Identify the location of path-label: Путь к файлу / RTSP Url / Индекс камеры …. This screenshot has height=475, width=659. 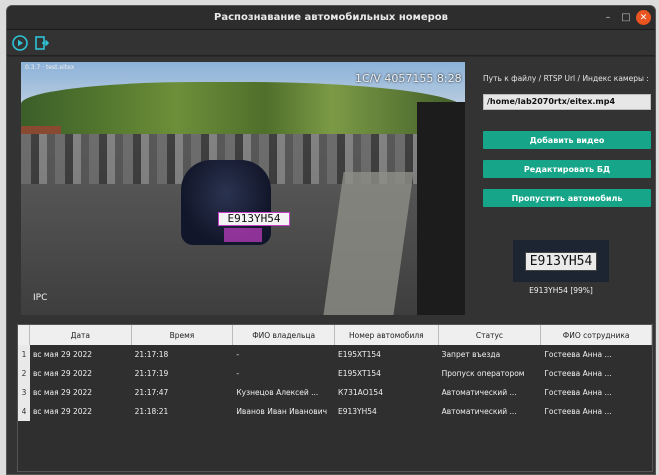
(566, 78).